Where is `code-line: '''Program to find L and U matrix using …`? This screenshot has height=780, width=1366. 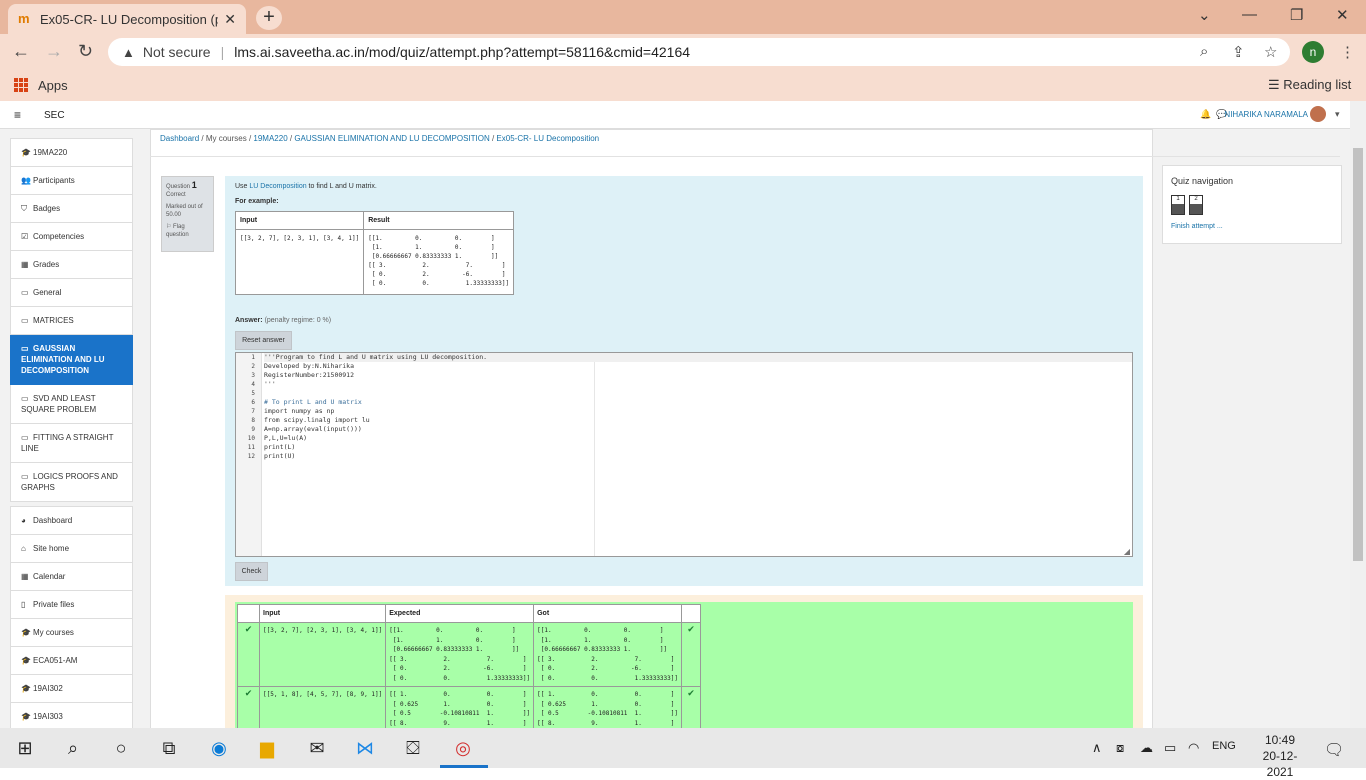
code-line: '''Program to find L and U matrix using … is located at coordinates (698, 357).